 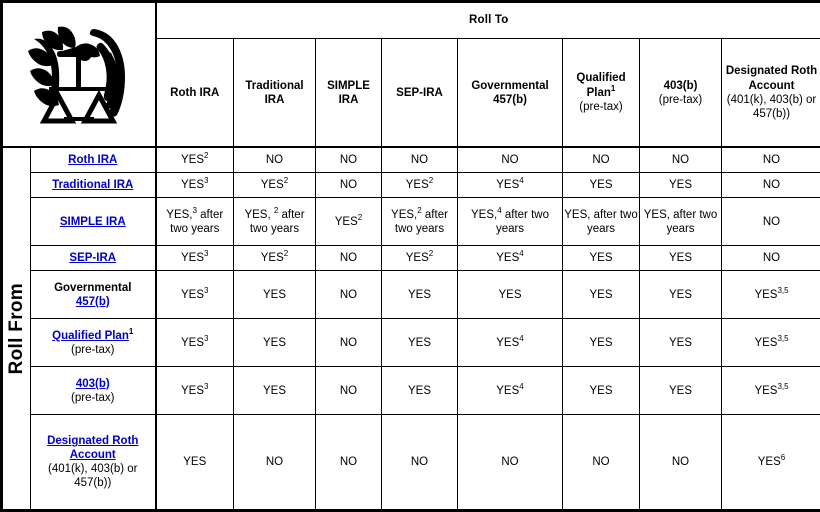 I want to click on row-header-label: Governmental, so click(x=93, y=287).